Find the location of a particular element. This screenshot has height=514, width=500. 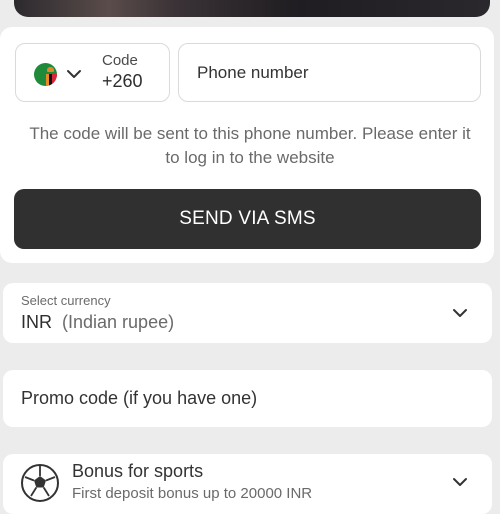

promo-code-input: Promo code (if you have one) is located at coordinates (247, 398).